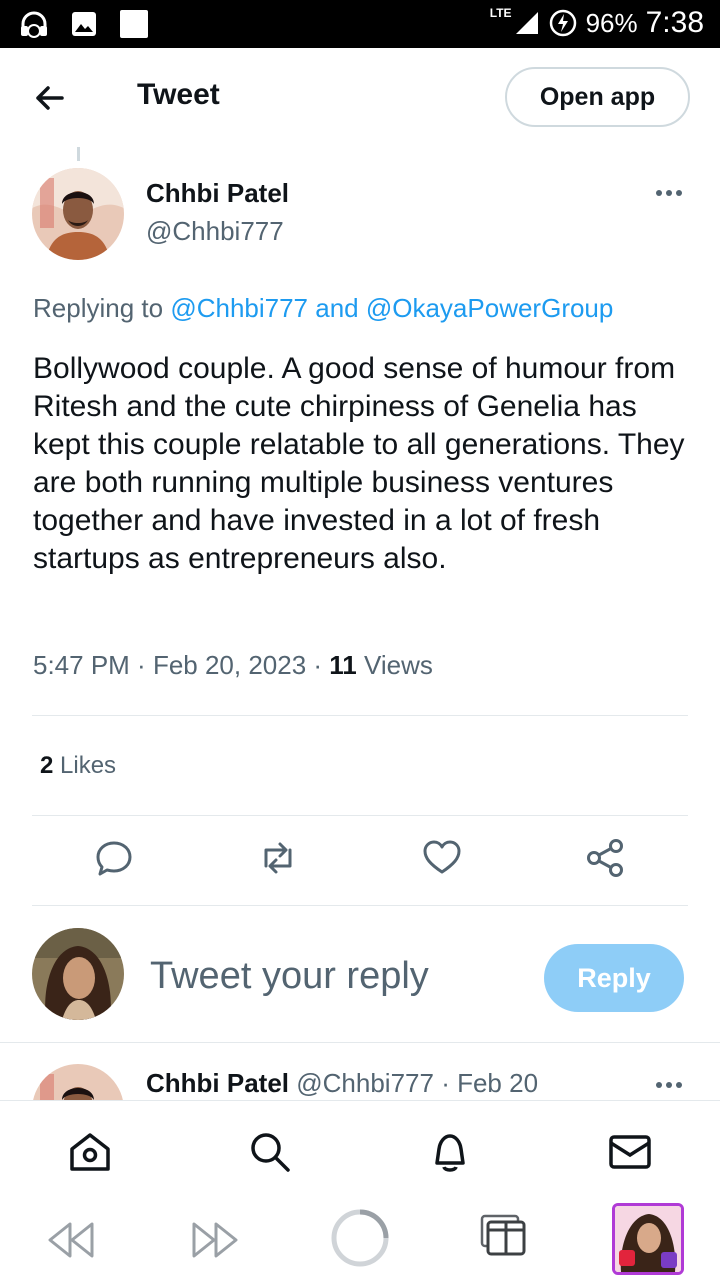  What do you see at coordinates (504, 1238) in the screenshot?
I see `tabs-icon` at bounding box center [504, 1238].